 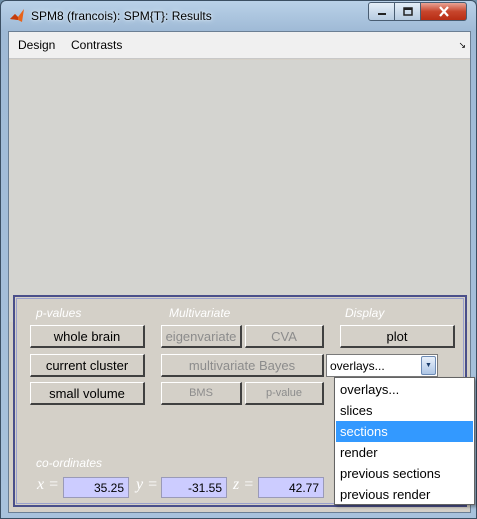 What do you see at coordinates (201, 336) in the screenshot?
I see `eigenvariate-button: eigenvariate` at bounding box center [201, 336].